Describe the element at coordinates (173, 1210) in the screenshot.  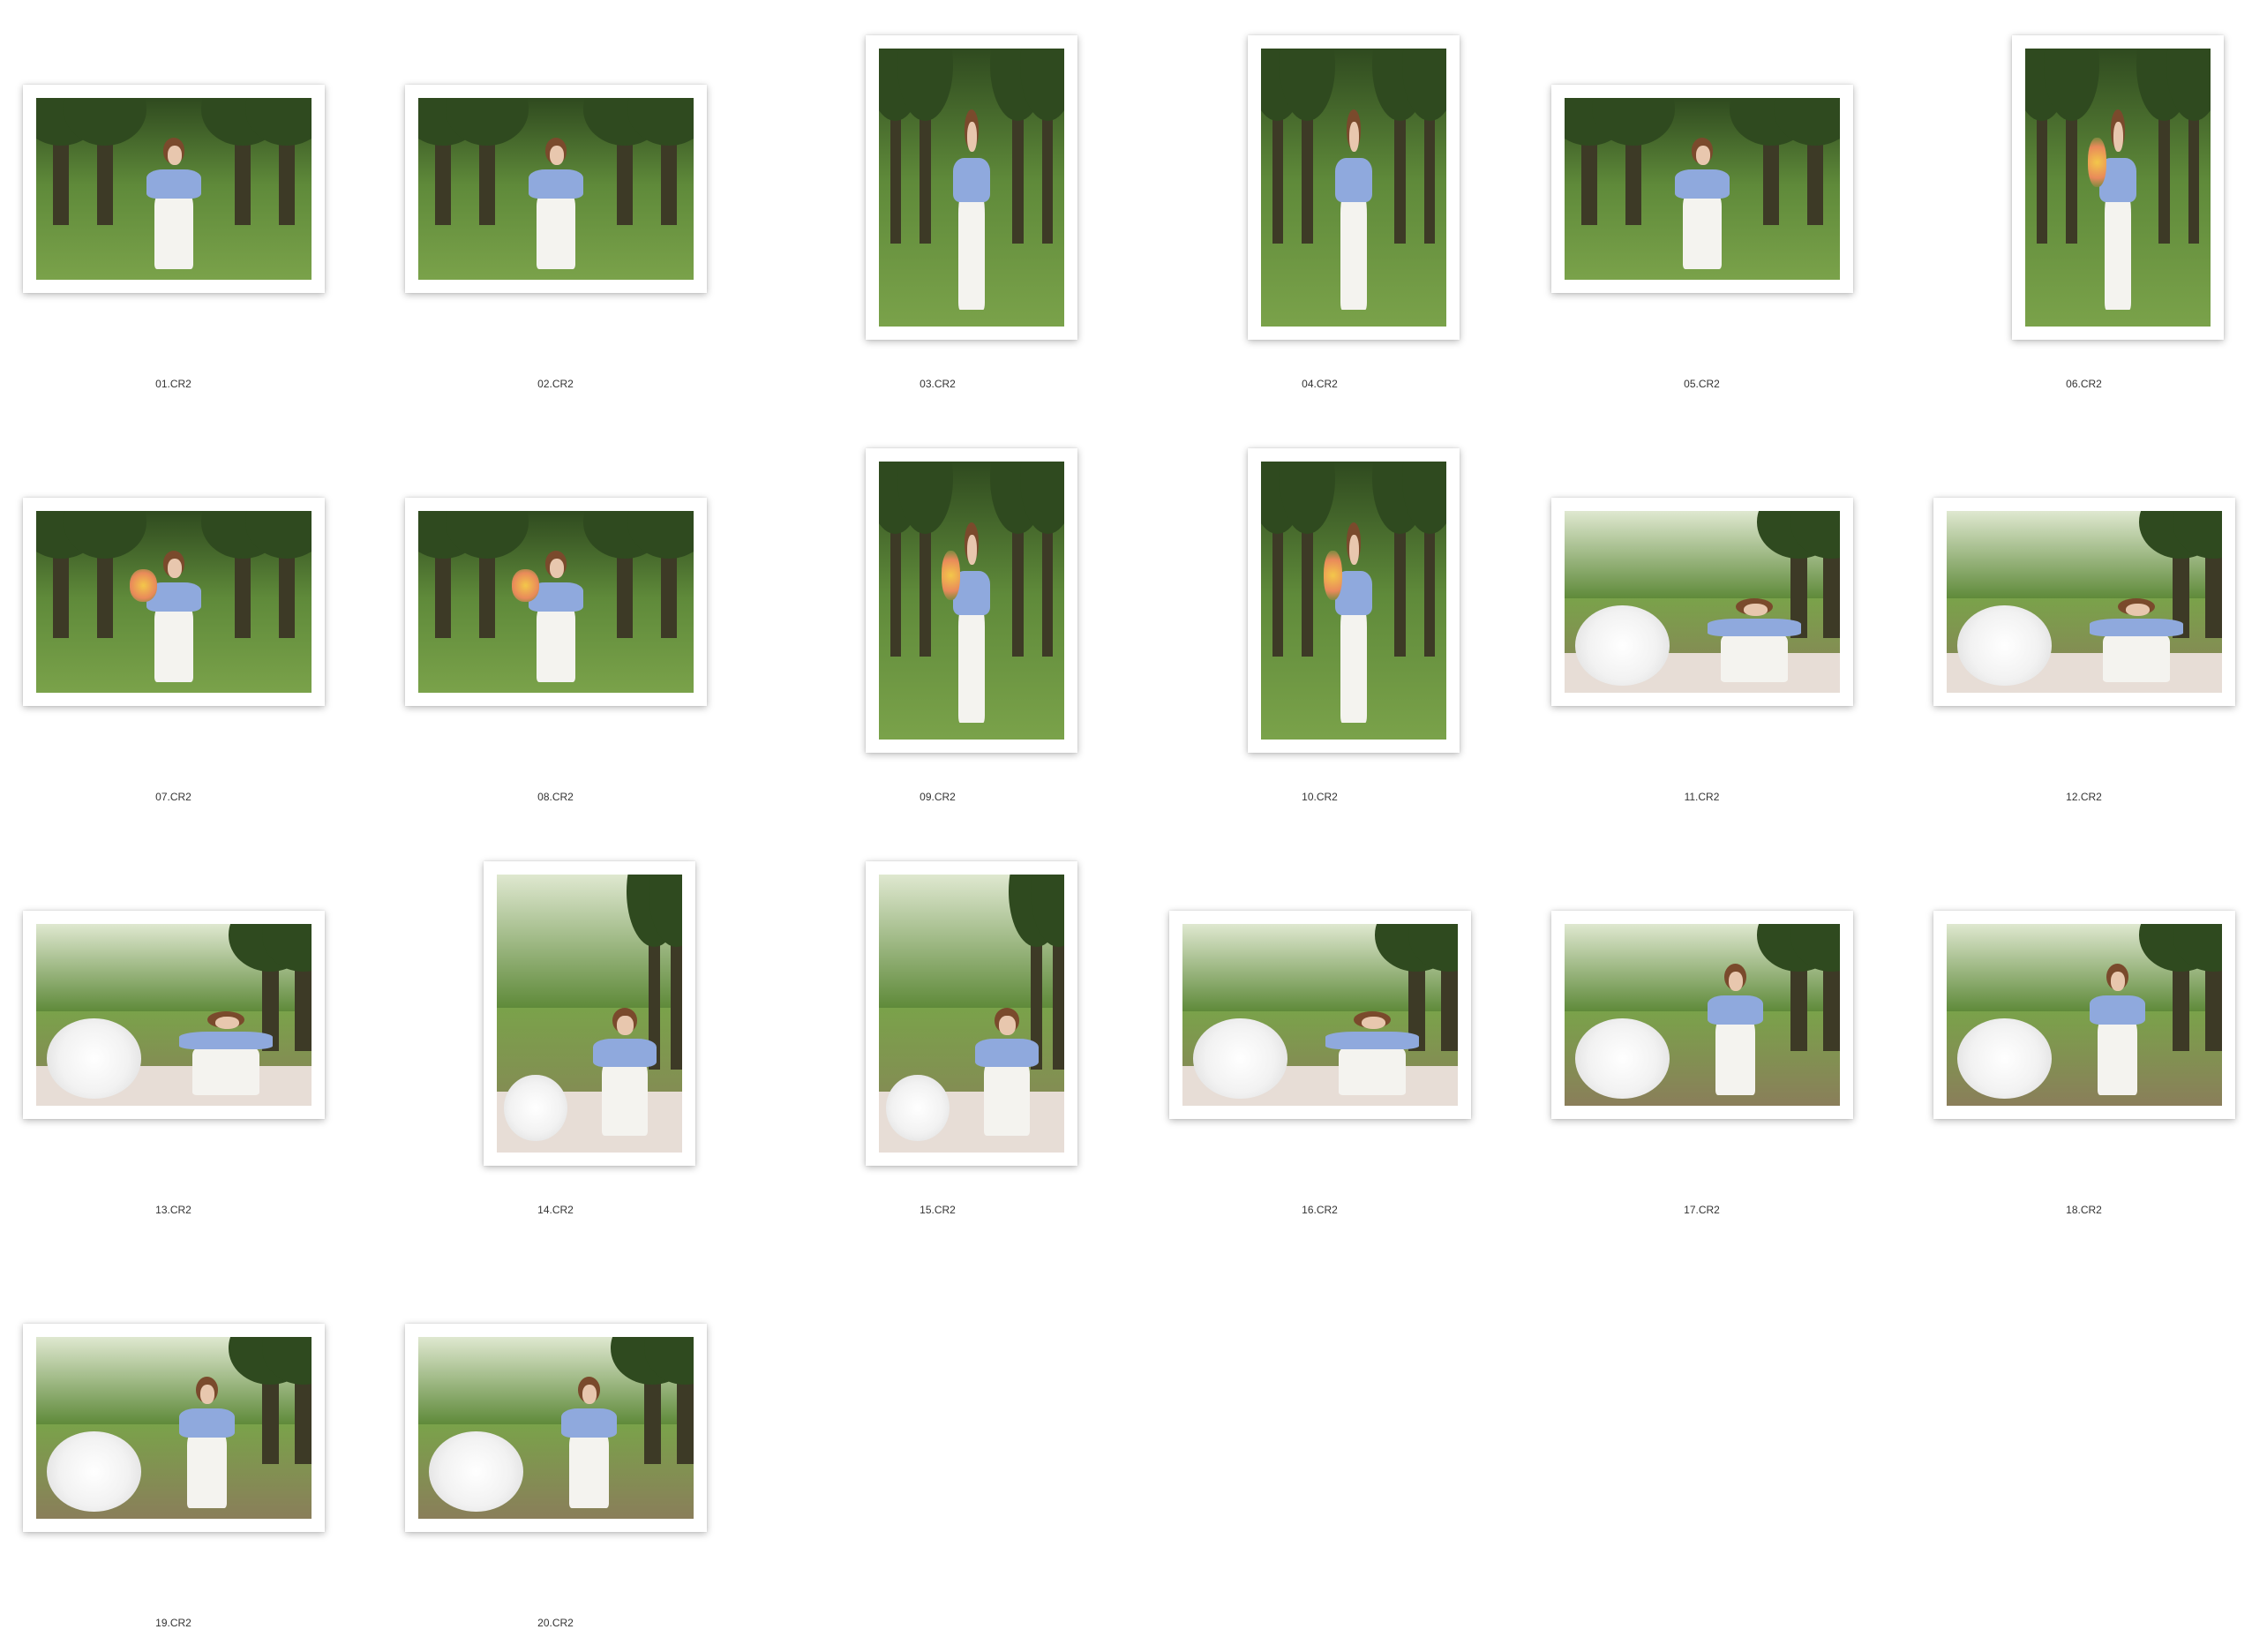
I see `thumbnail-filename: 13.CR2` at that location.